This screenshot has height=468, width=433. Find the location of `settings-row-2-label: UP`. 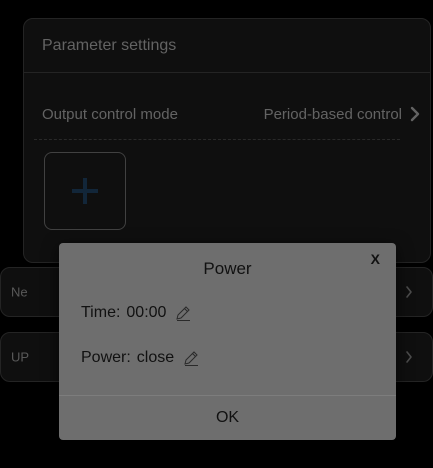

settings-row-2-label: UP is located at coordinates (20, 357).